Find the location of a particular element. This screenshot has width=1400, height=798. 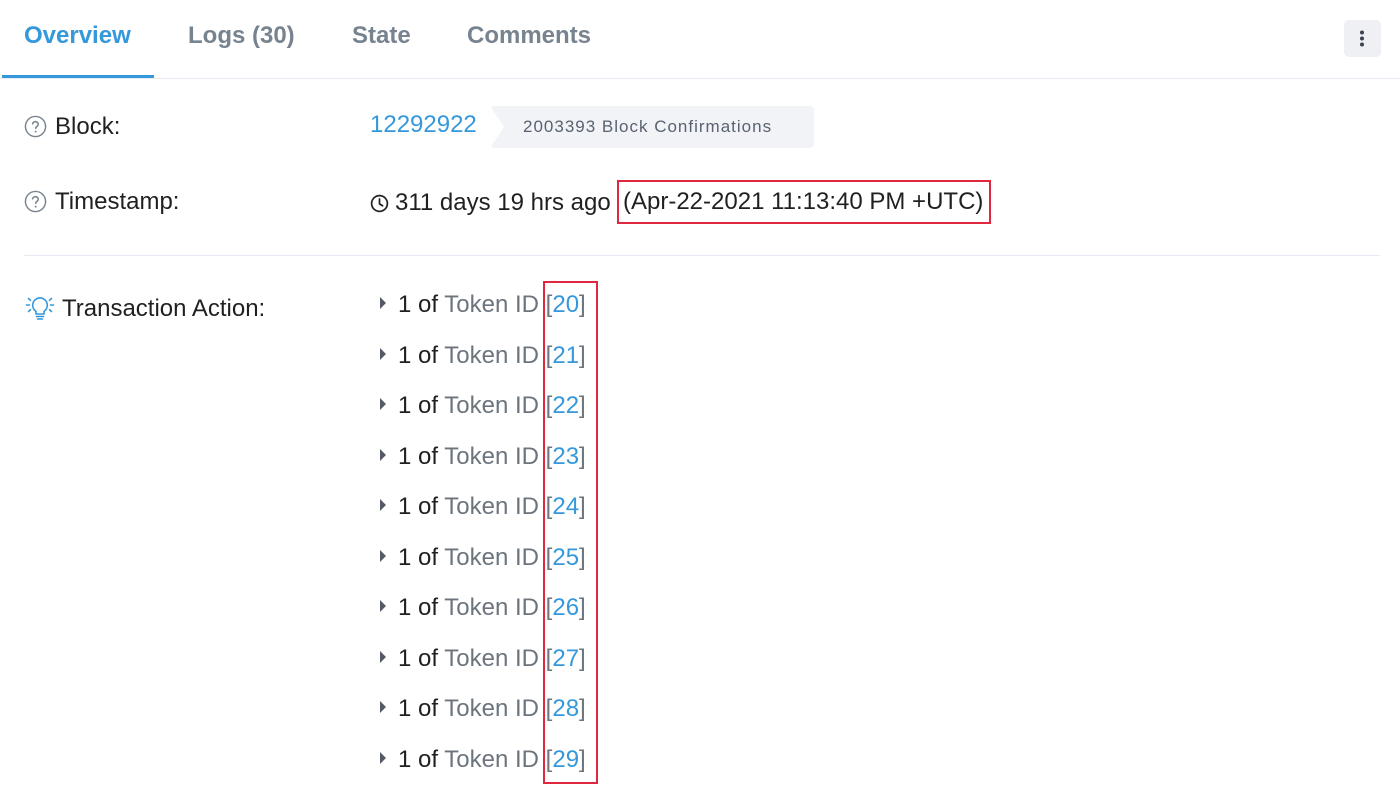

tab-state: State is located at coordinates (381, 36).